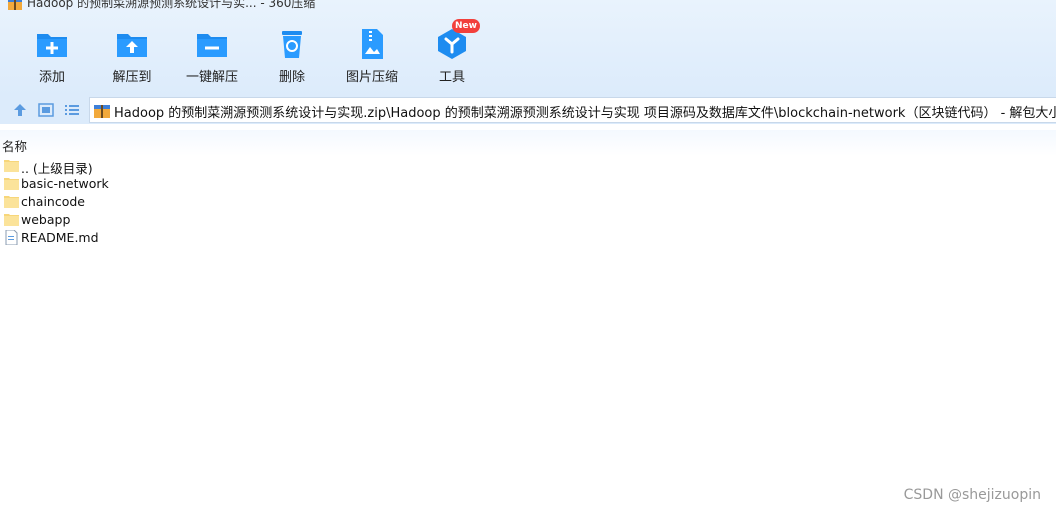  I want to click on extract-to-button: 解压到, so click(132, 57).